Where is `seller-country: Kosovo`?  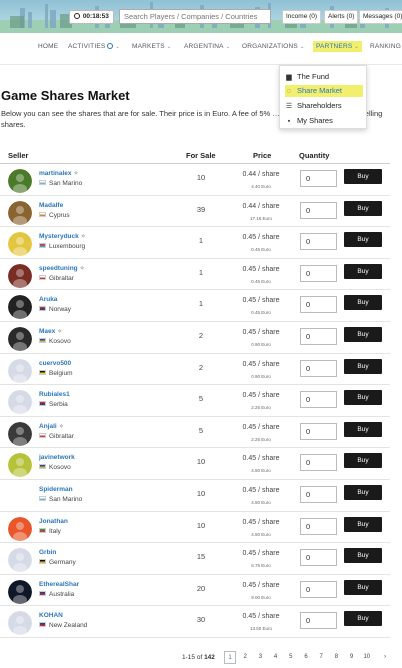 seller-country: Kosovo is located at coordinates (55, 341).